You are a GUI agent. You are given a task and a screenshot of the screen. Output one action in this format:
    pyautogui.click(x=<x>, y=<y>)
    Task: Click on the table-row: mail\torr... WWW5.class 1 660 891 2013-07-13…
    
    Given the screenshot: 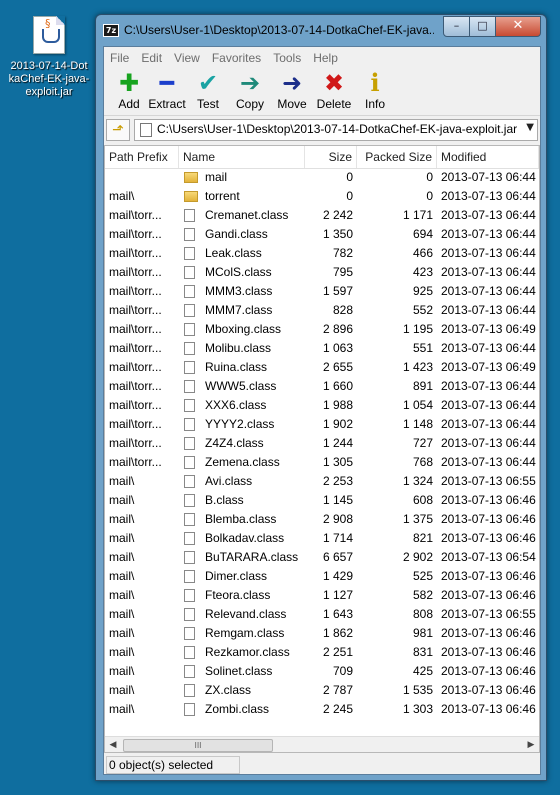 What is the action you would take?
    pyautogui.click(x=322, y=386)
    